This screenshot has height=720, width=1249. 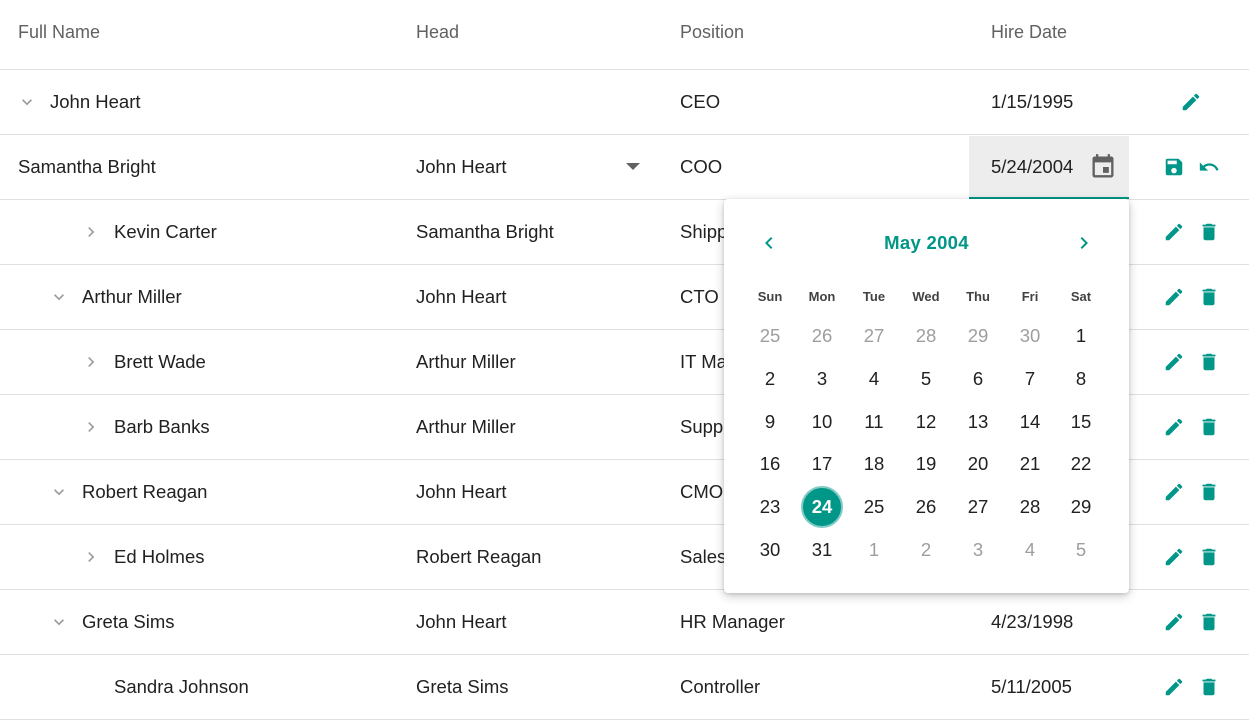 What do you see at coordinates (712, 32) in the screenshot?
I see `column-header-position: Position` at bounding box center [712, 32].